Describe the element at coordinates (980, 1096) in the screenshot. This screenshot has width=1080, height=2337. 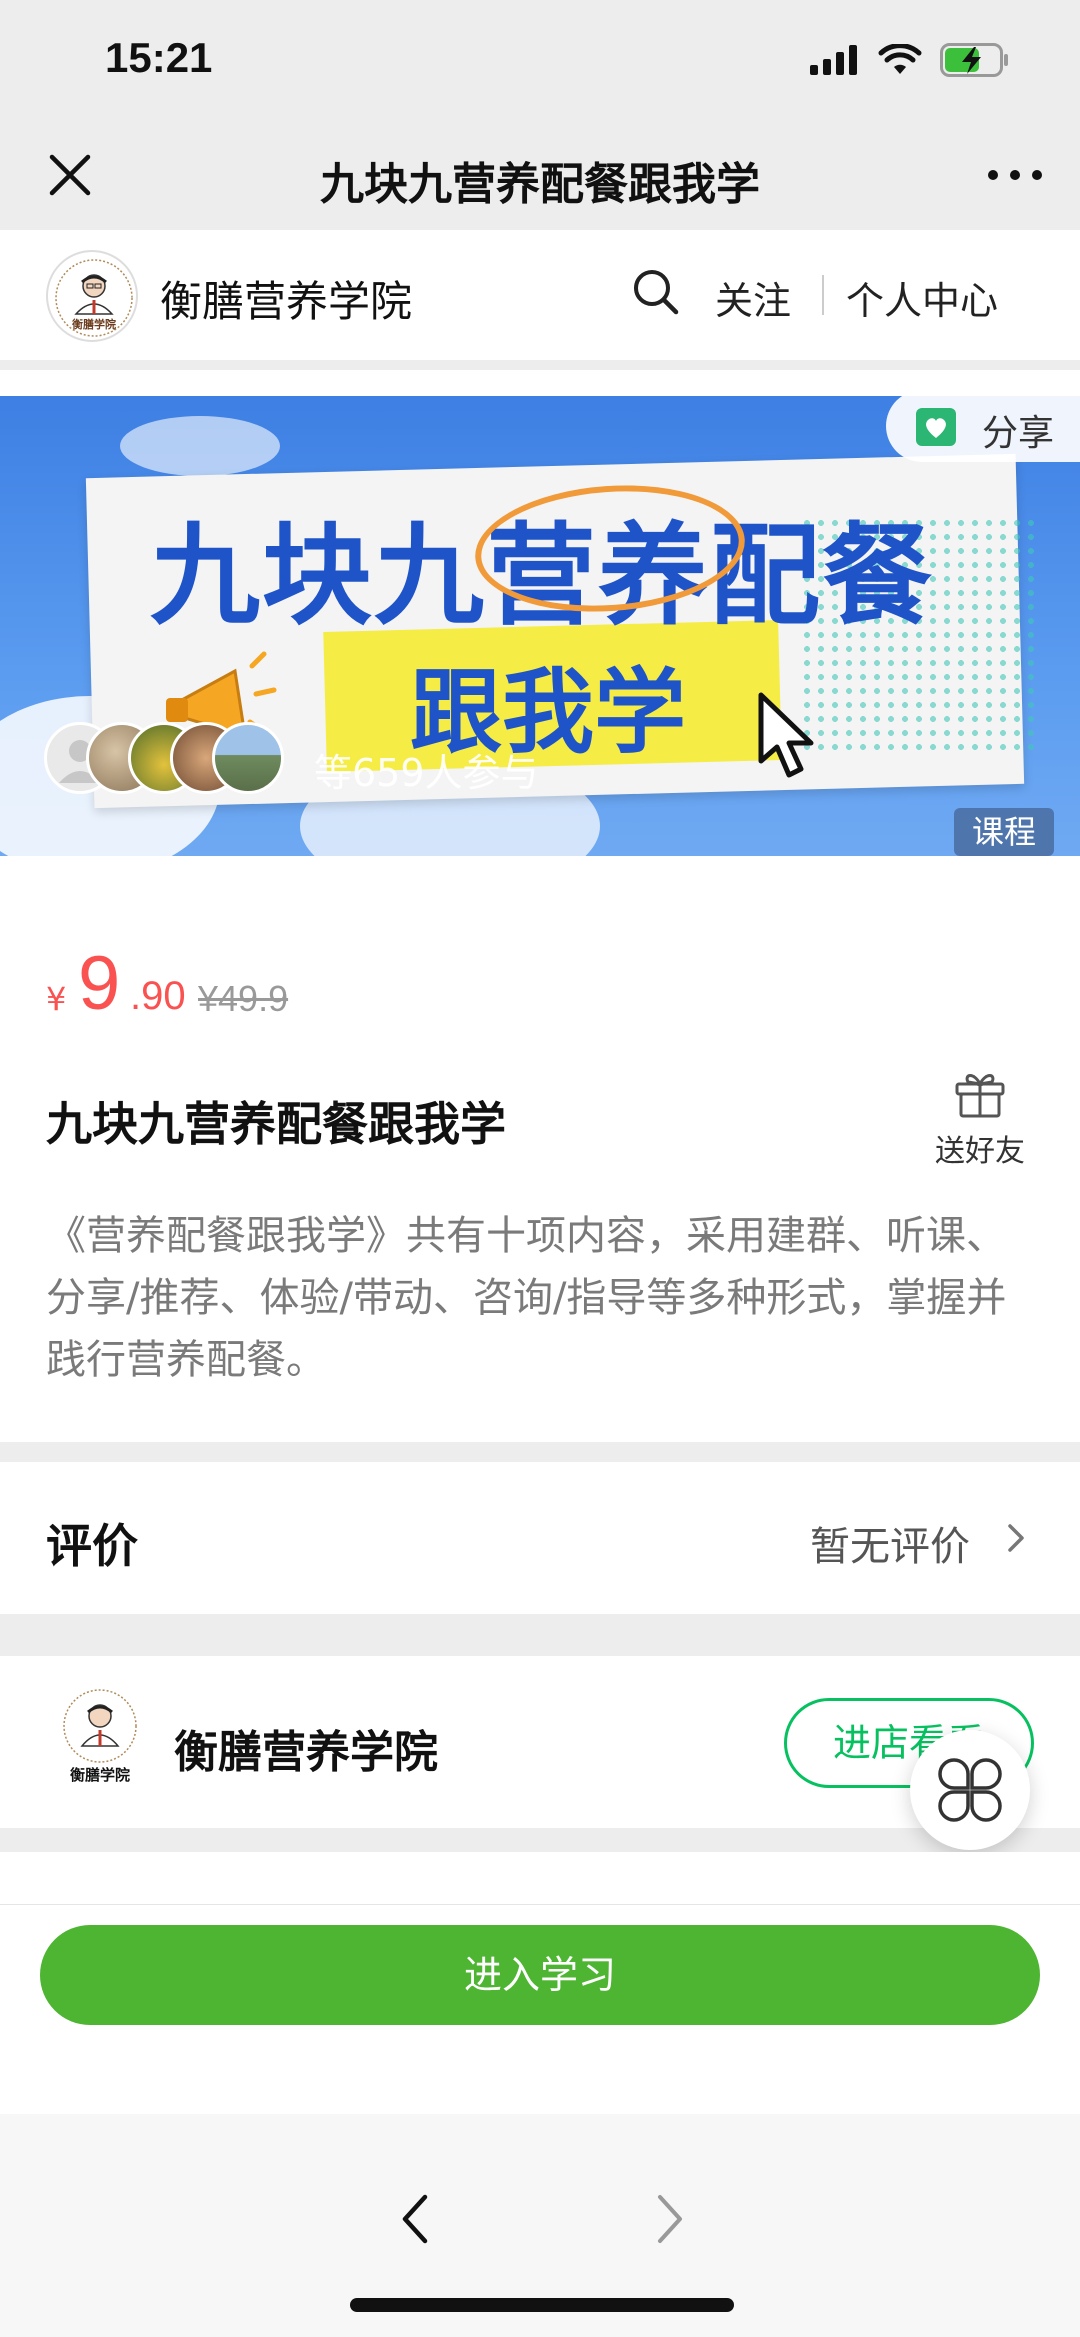
I see `gift-icon` at that location.